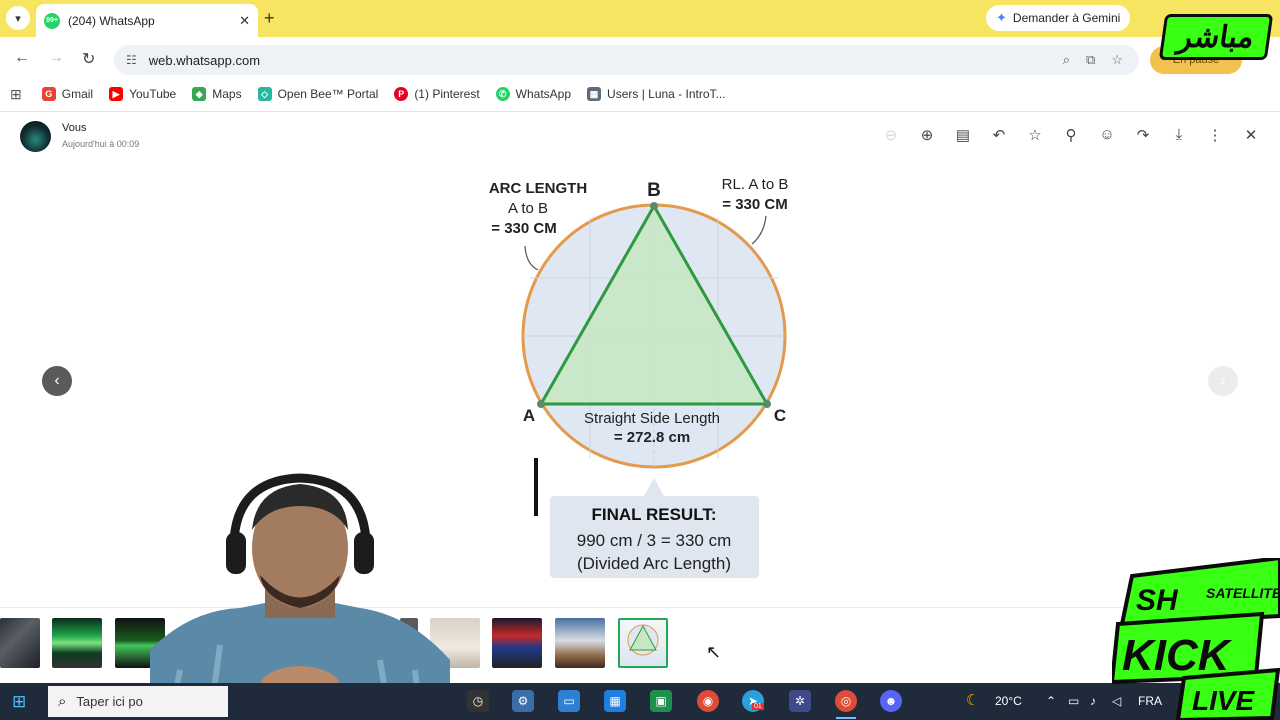 The height and width of the screenshot is (720, 1280). I want to click on address-bar: ☷ web.whatsapp.com ⌕ ⧉ ☆, so click(626, 60).